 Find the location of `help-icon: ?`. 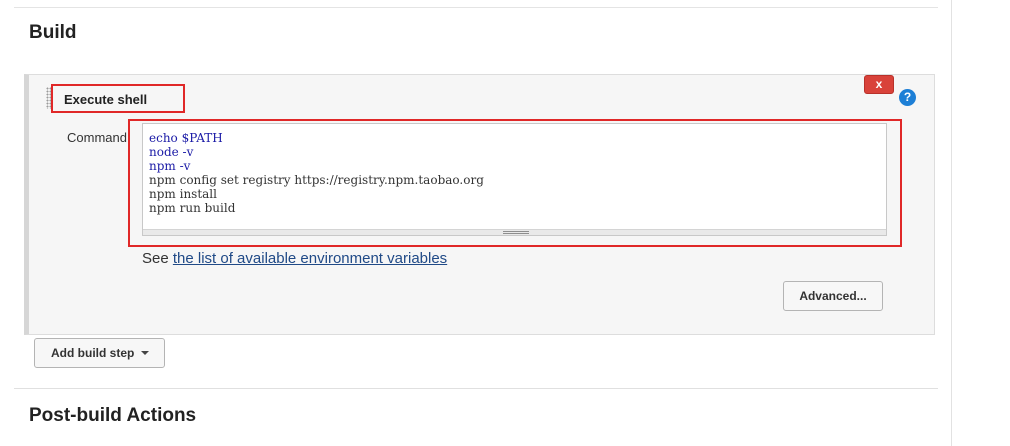

help-icon: ? is located at coordinates (907, 97).